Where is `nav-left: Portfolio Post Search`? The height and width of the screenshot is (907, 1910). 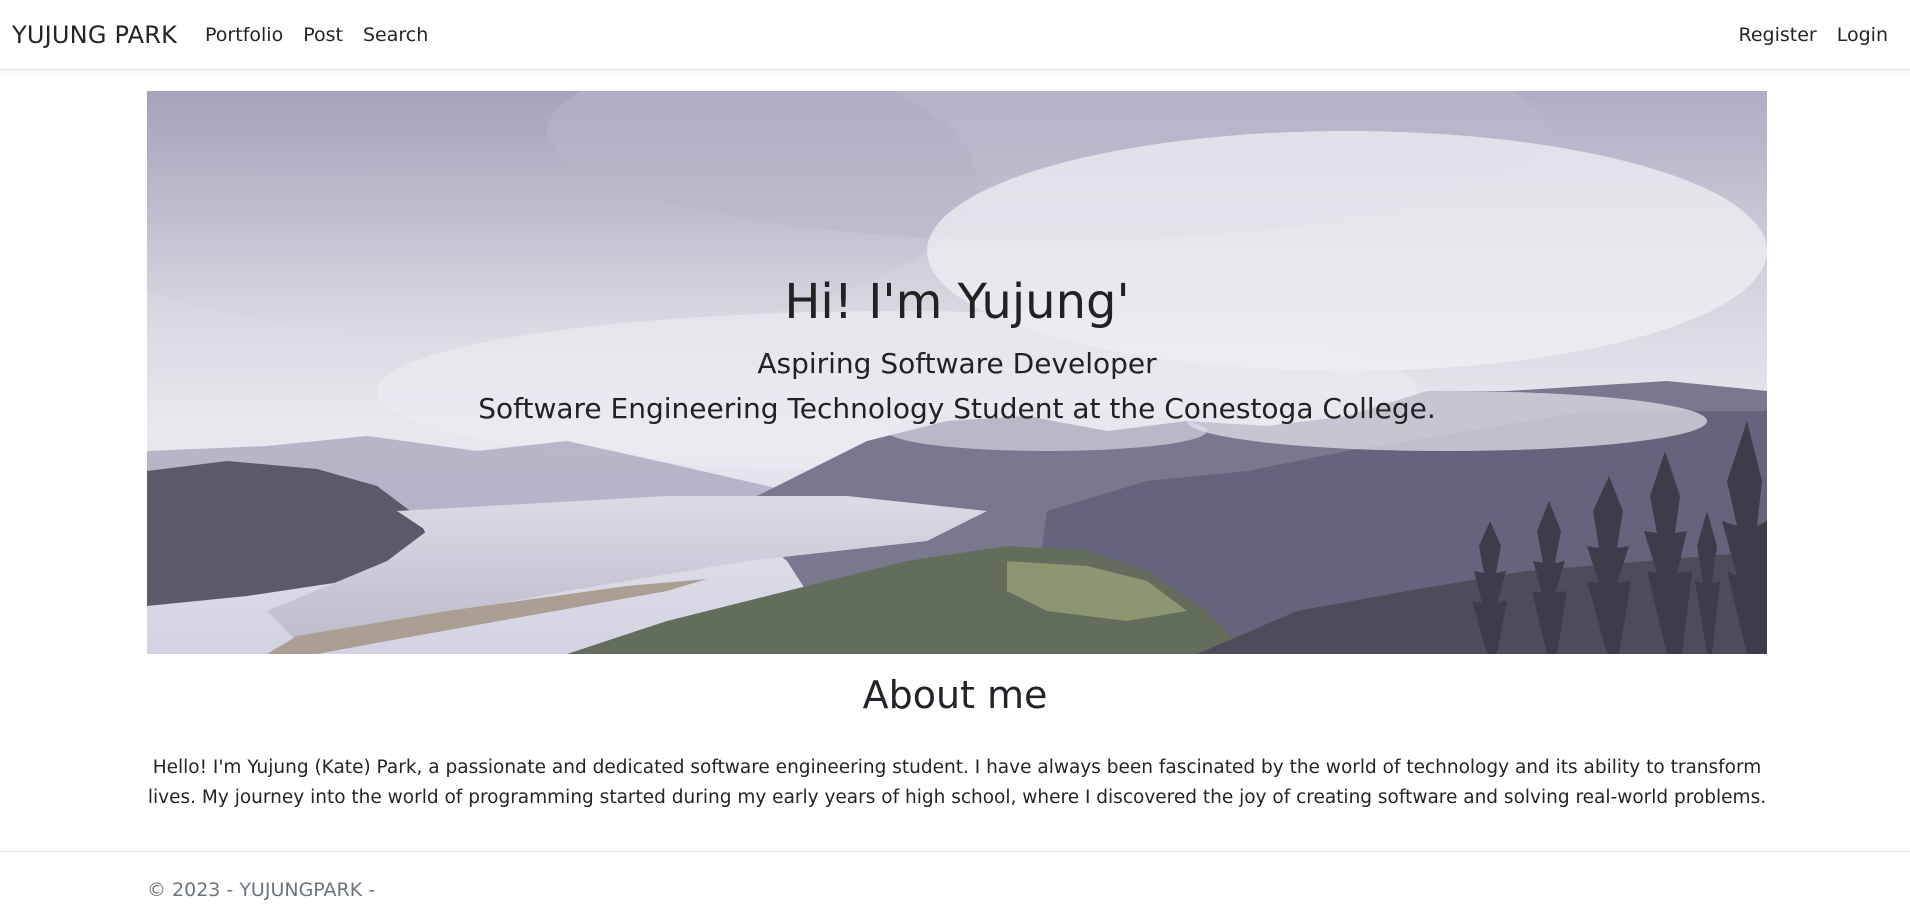
nav-left: Portfolio Post Search is located at coordinates (316, 35).